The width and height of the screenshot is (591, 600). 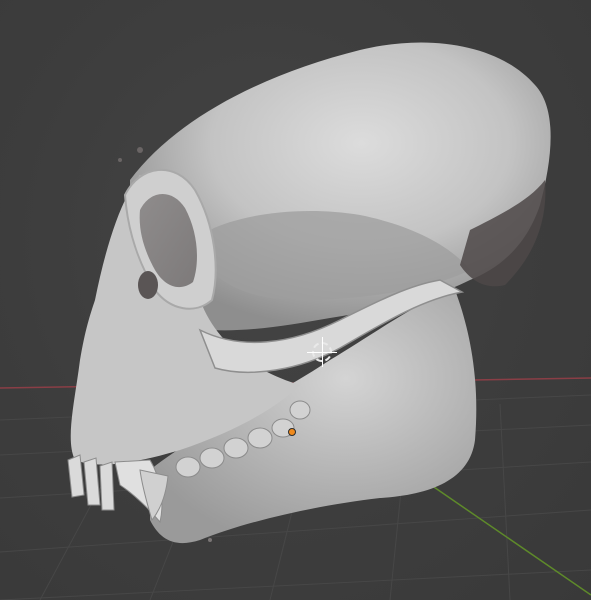 What do you see at coordinates (322, 352) in the screenshot?
I see `3d-cursor-icon` at bounding box center [322, 352].